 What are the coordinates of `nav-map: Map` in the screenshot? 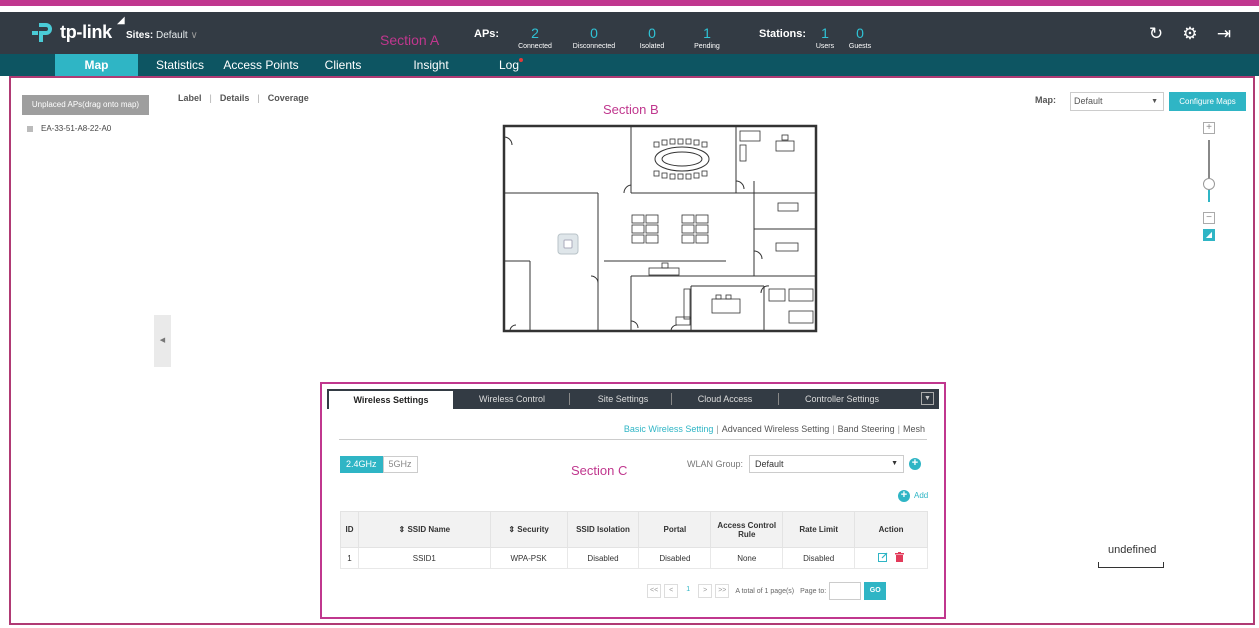 It's located at (96, 65).